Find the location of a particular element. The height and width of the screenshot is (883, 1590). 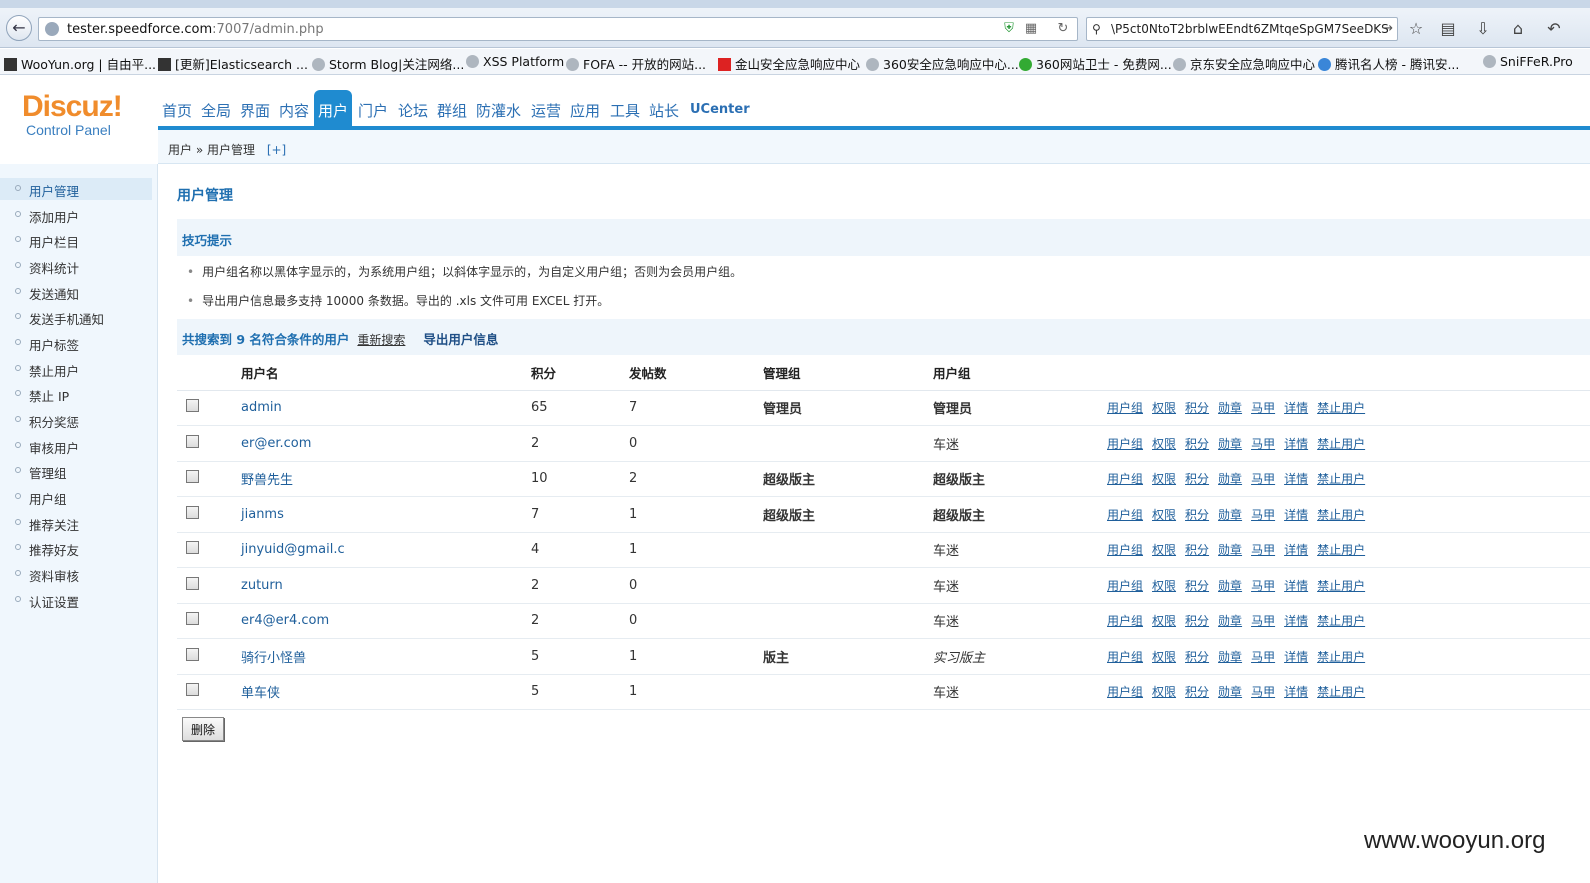

back-arrow-icon: ← is located at coordinates (19, 28).